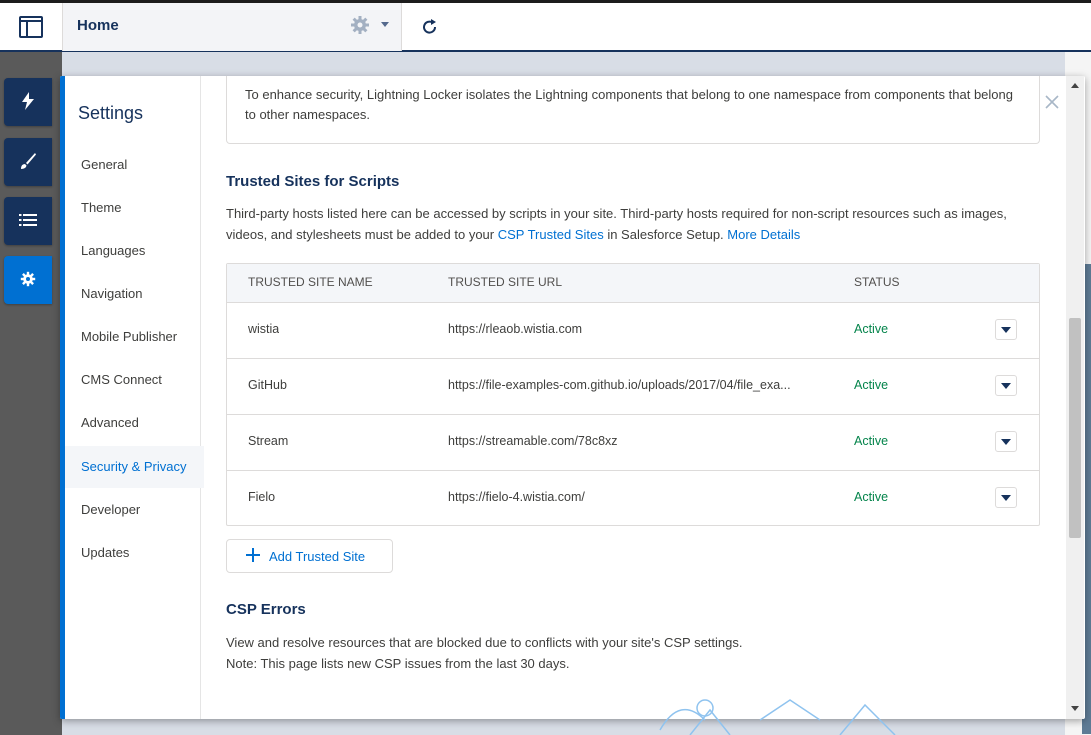  Describe the element at coordinates (134, 208) in the screenshot. I see `nav-item-theme: Theme` at that location.